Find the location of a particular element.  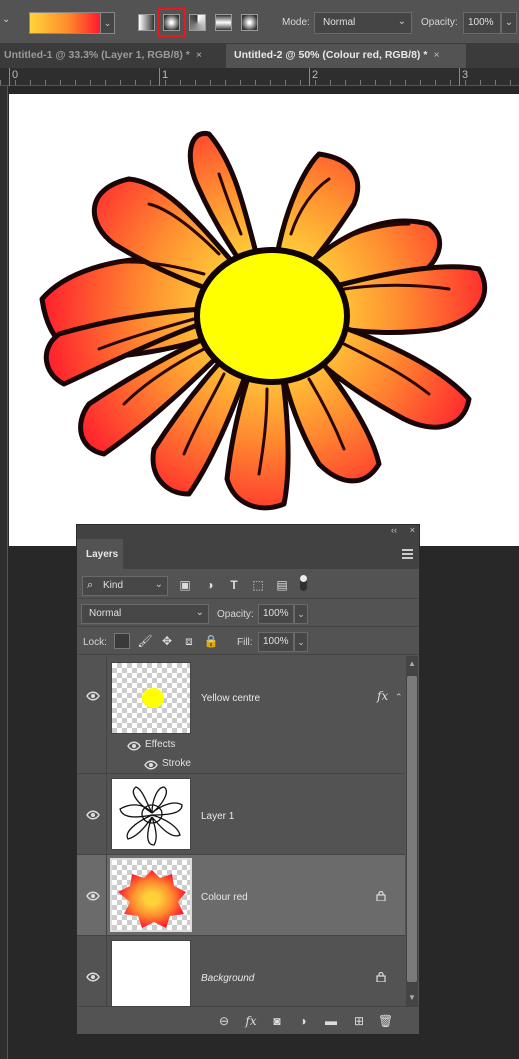

blend-mode-select: Normal ⌄ is located at coordinates (145, 614).